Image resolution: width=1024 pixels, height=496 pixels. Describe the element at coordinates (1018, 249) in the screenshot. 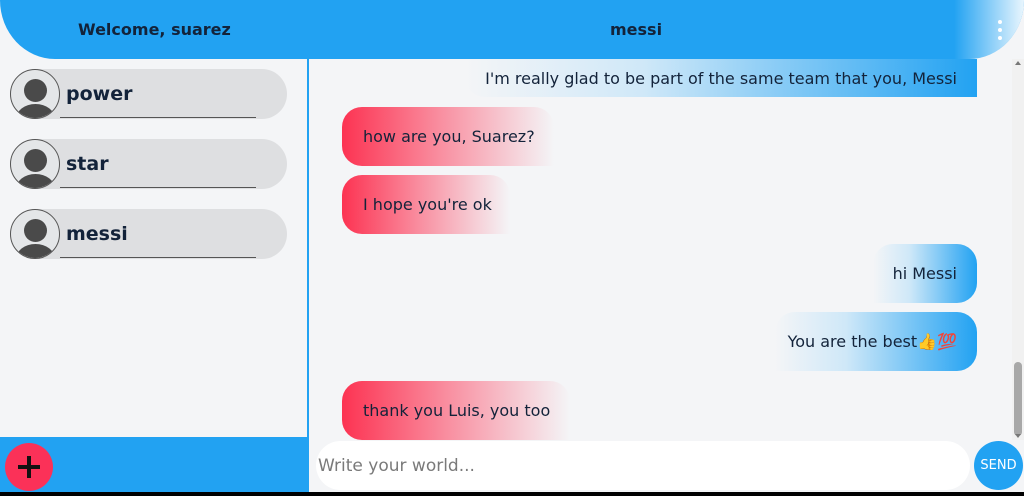

I see `message-scrollbar` at that location.